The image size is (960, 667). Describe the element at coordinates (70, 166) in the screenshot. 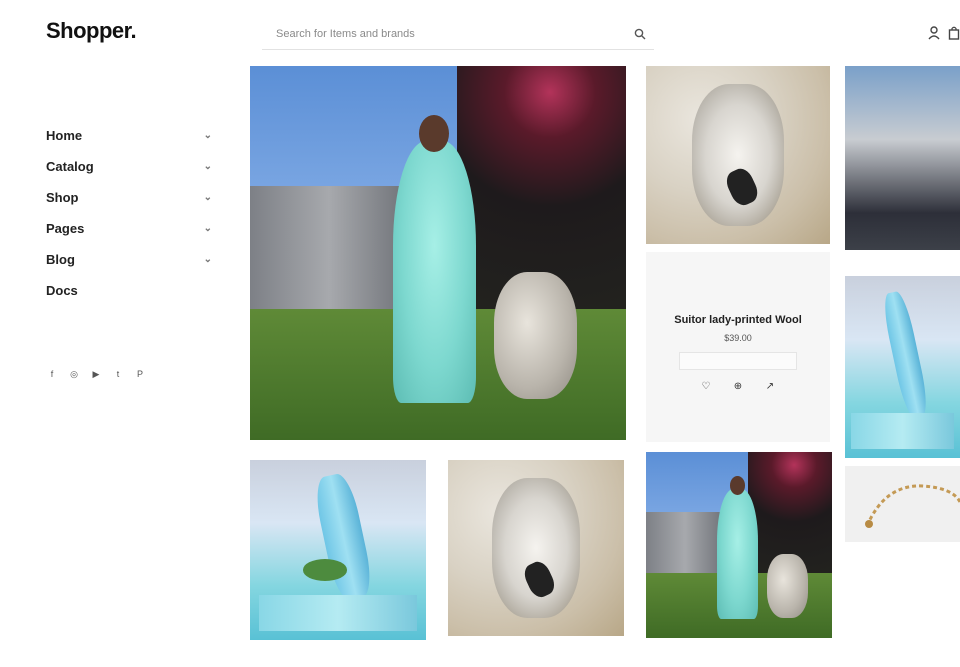

I see `nav-item-label: Catalog` at that location.